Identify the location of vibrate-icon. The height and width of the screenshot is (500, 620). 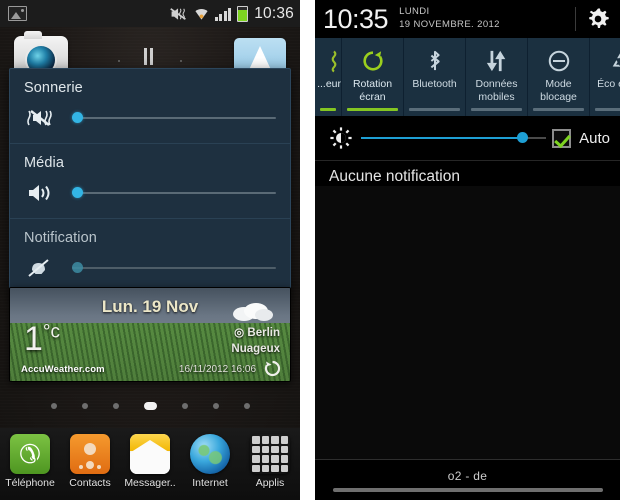
(334, 61).